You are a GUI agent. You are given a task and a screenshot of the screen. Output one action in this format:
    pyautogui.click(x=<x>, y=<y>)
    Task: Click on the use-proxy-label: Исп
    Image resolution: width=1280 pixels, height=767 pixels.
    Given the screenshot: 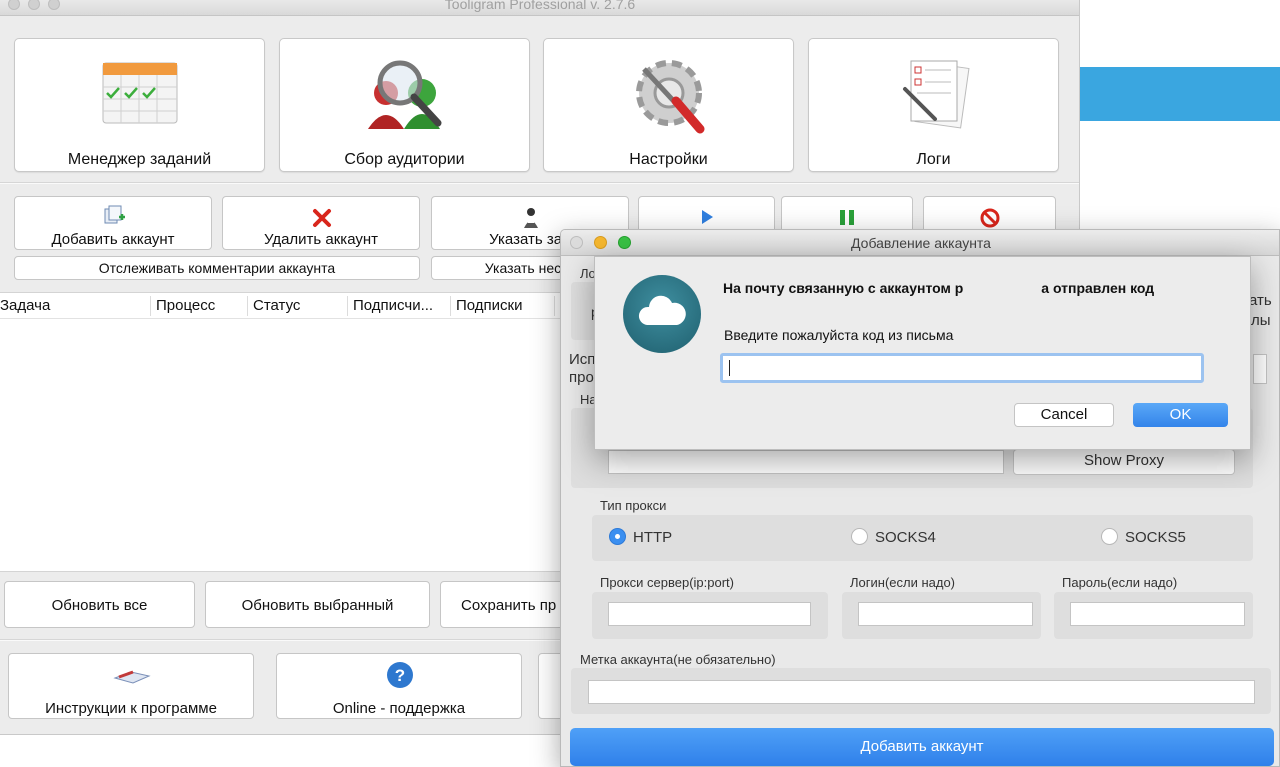 What is the action you would take?
    pyautogui.click(x=582, y=359)
    